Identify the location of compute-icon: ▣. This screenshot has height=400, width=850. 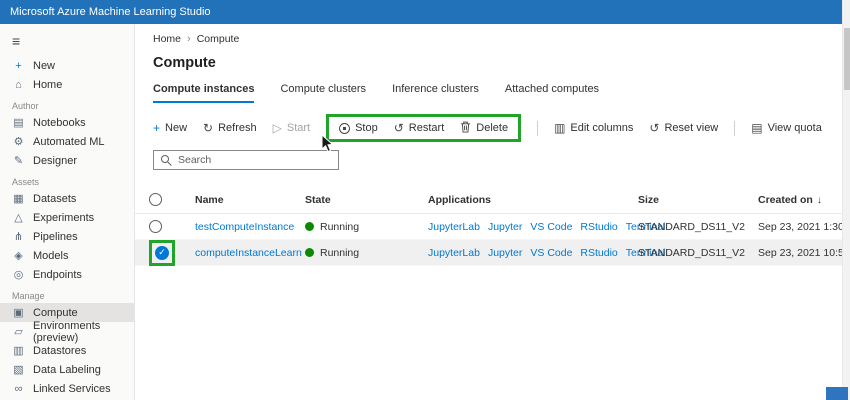
(18, 313).